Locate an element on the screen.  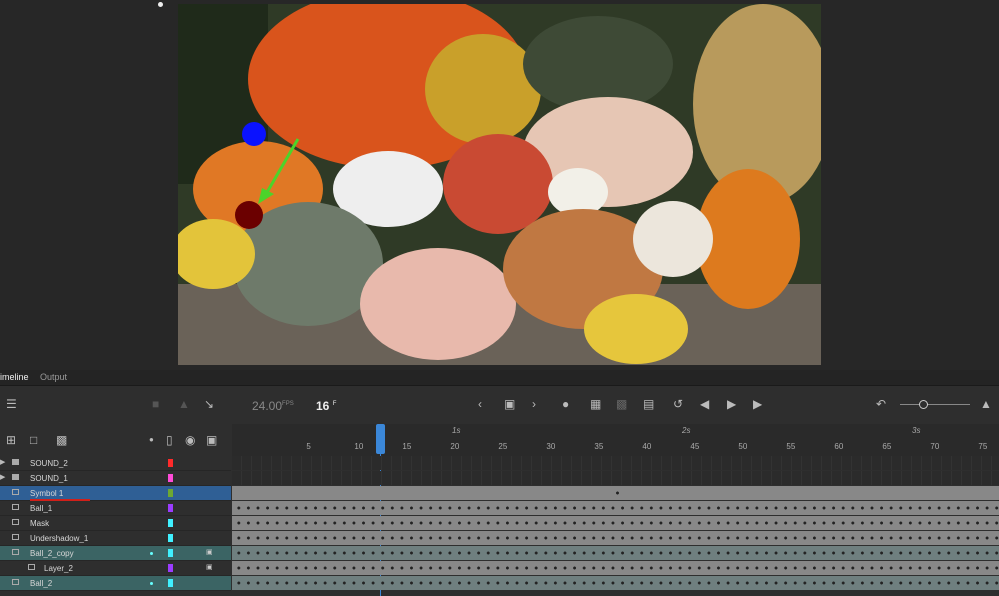
new-folder-icon: □ is located at coordinates (33, 440).